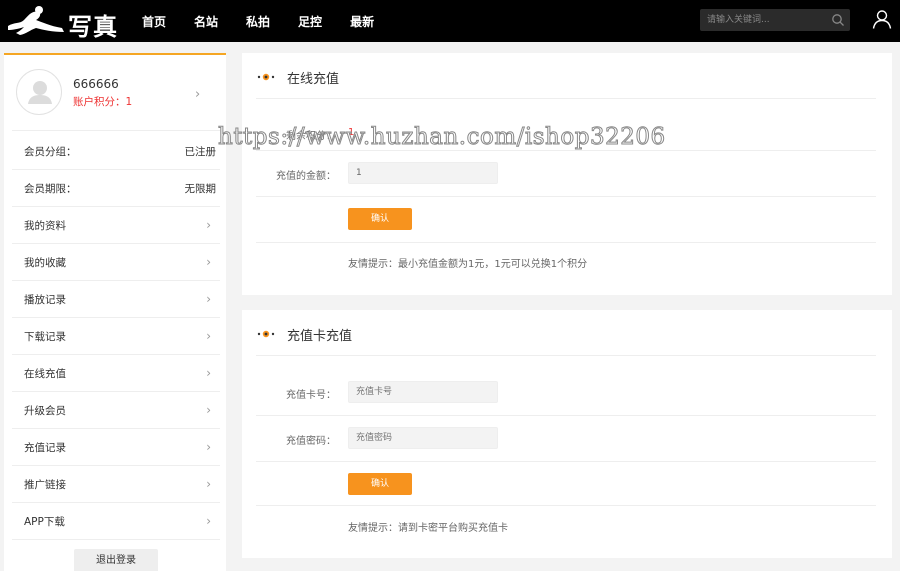 The width and height of the screenshot is (900, 571). What do you see at coordinates (200, 151) in the screenshot?
I see `member-group-value: 已注册` at bounding box center [200, 151].